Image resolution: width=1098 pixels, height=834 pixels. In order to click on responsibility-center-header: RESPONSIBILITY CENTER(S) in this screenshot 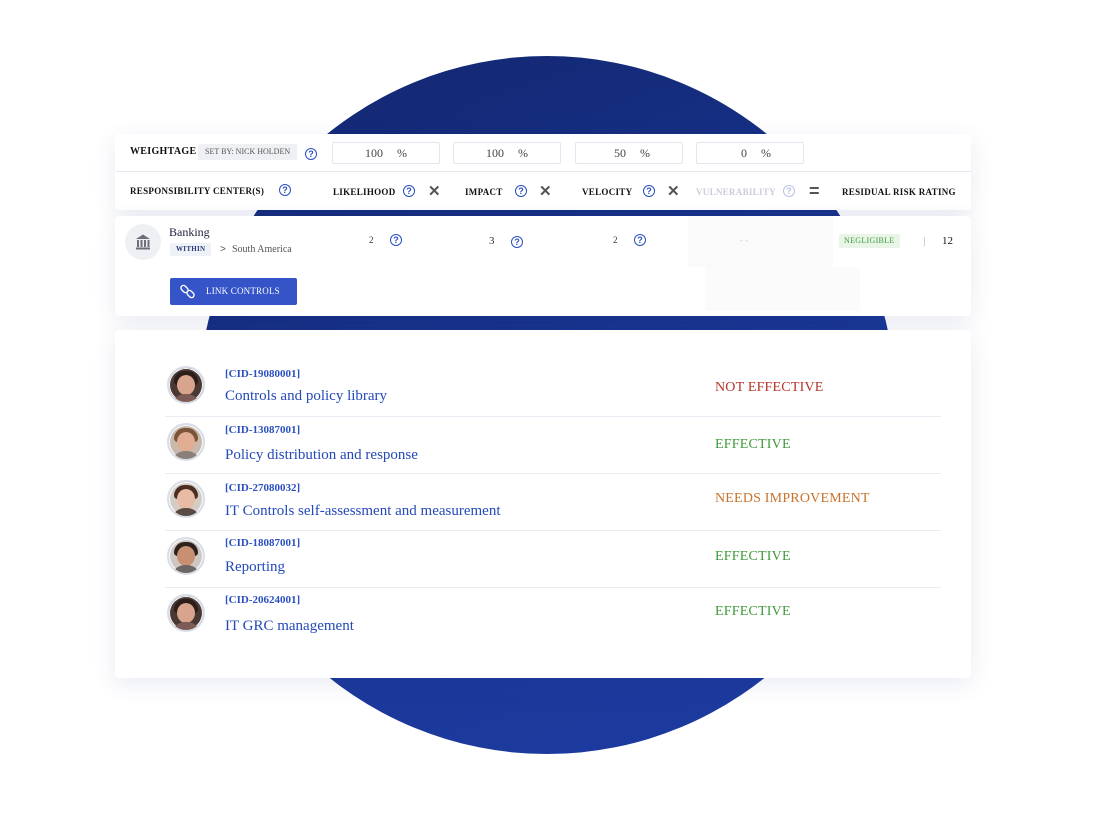, I will do `click(197, 191)`.